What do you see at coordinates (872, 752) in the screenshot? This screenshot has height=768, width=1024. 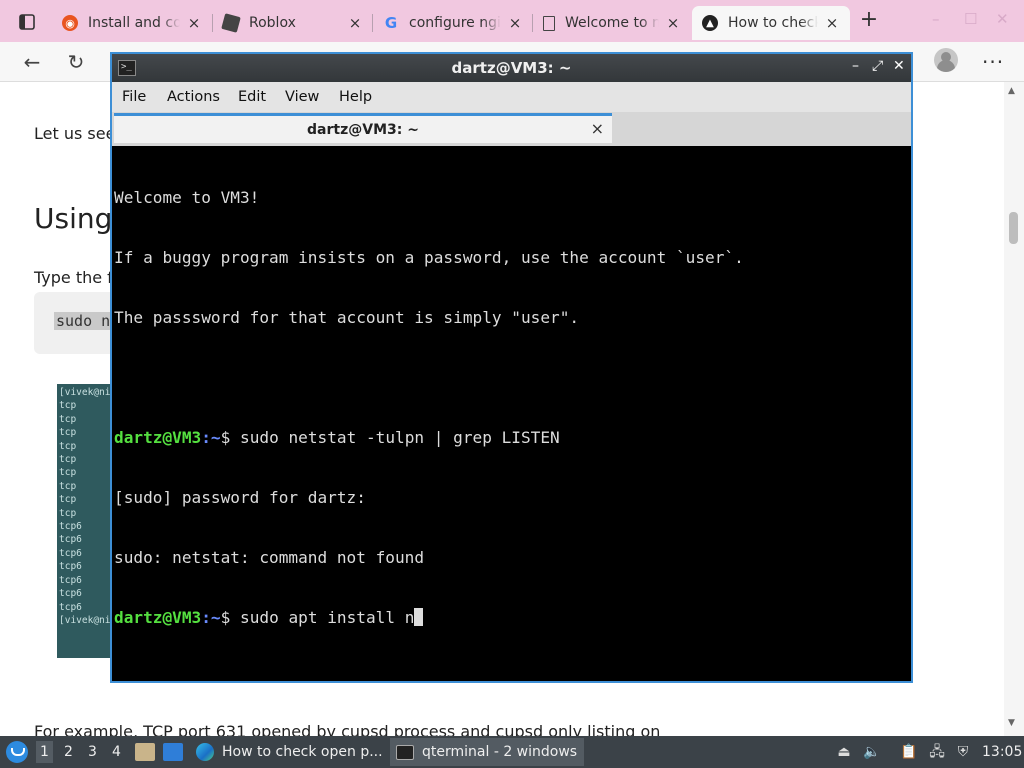 I see `volume-icon: 🔈` at bounding box center [872, 752].